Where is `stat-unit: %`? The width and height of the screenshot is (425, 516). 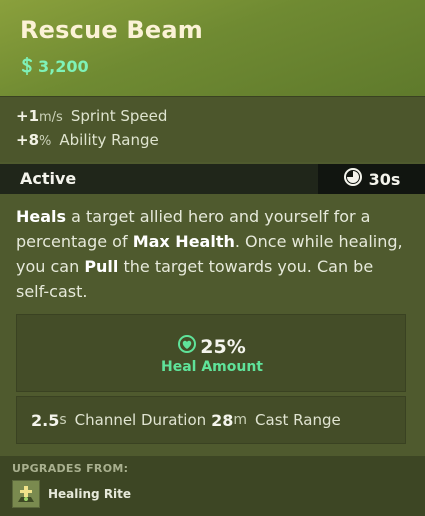 stat-unit: % is located at coordinates (45, 141).